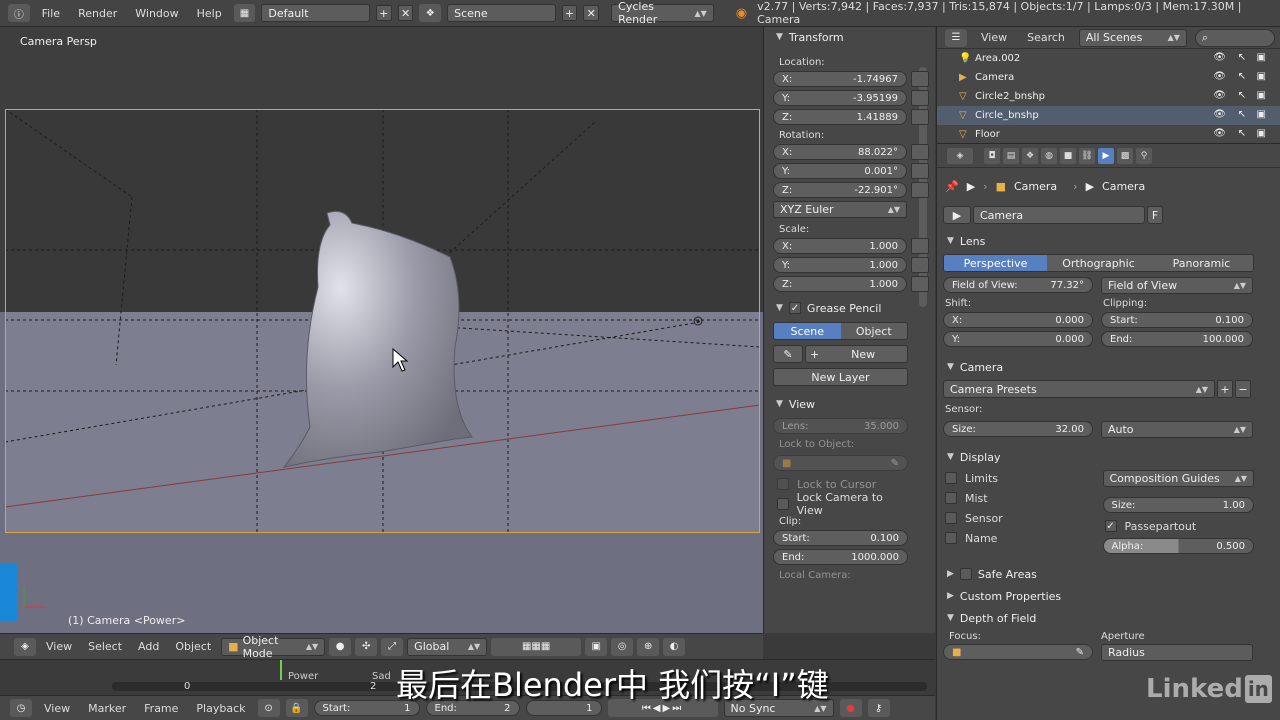 This screenshot has width=1280, height=720. Describe the element at coordinates (1125, 155) in the screenshot. I see `tab-texture: ▩` at that location.